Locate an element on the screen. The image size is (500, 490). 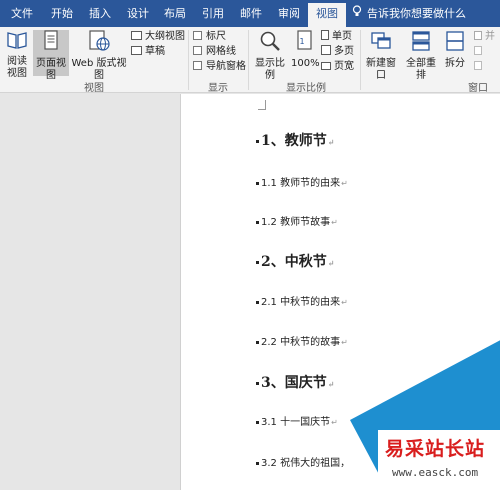
page-icon is located at coordinates (51, 43).